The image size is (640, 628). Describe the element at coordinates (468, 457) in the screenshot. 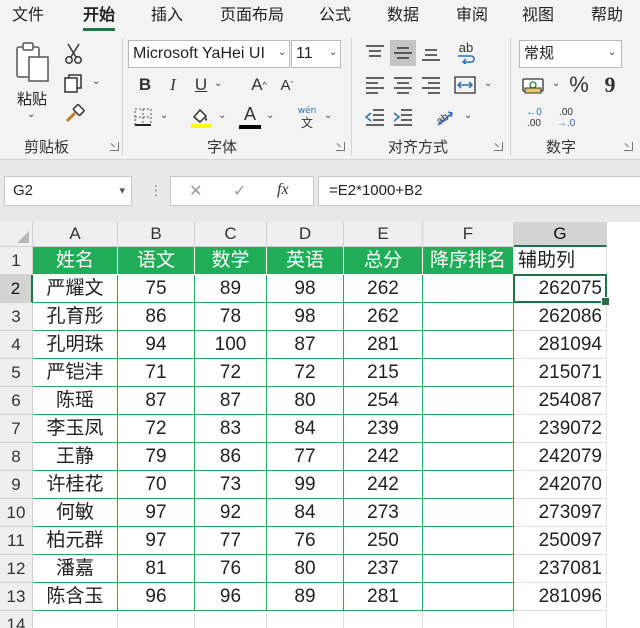

I see `cell-f8` at that location.